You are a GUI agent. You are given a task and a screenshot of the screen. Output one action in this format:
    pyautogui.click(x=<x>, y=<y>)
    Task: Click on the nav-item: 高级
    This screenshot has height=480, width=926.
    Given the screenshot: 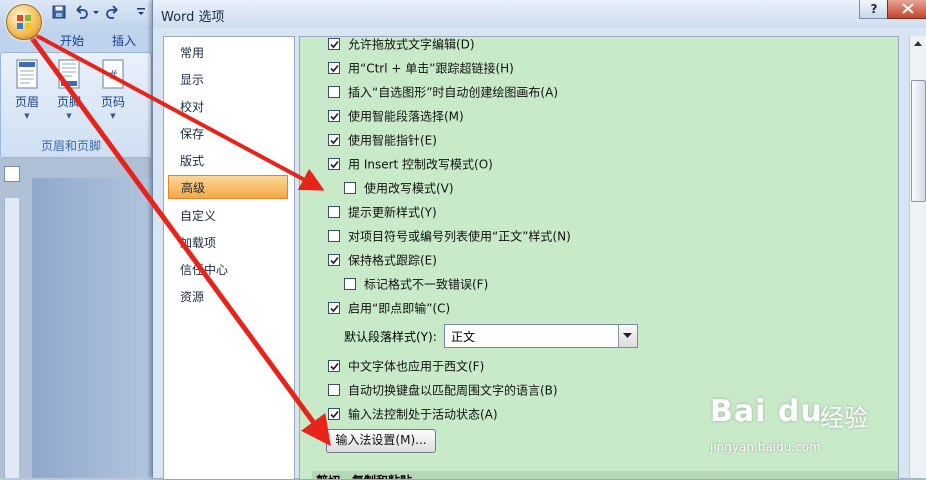 What is the action you would take?
    pyautogui.click(x=228, y=187)
    